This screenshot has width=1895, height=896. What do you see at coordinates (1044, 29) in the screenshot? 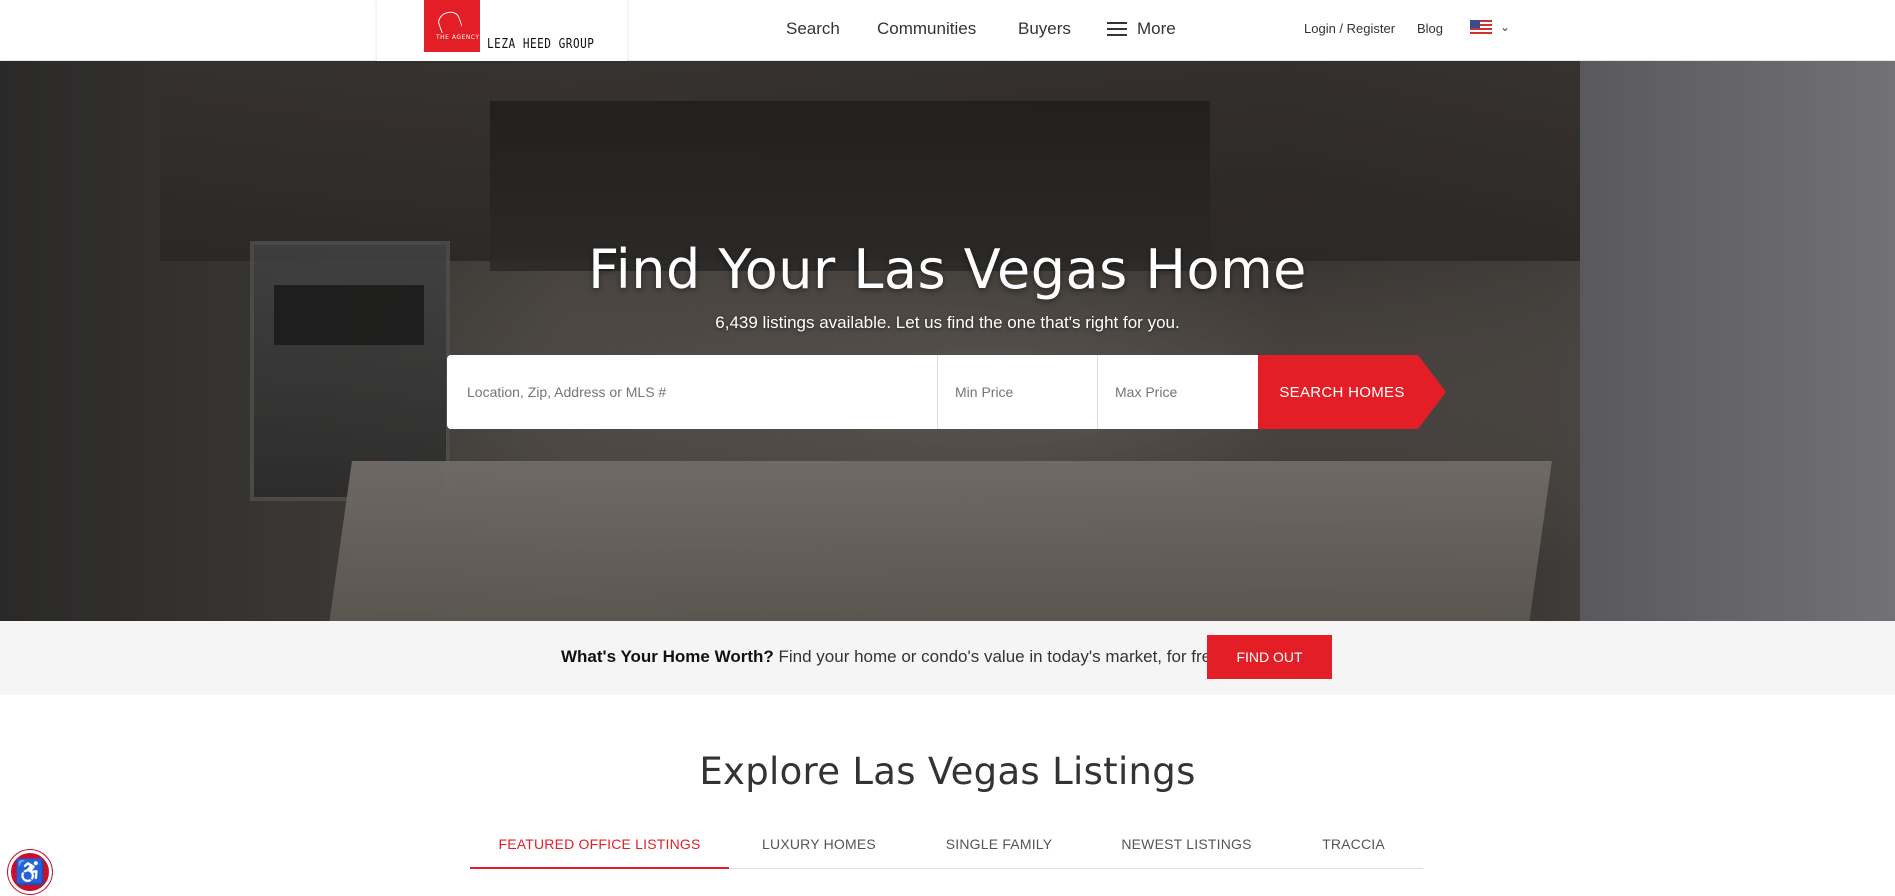
I see `nav-buyers: Buyers` at bounding box center [1044, 29].